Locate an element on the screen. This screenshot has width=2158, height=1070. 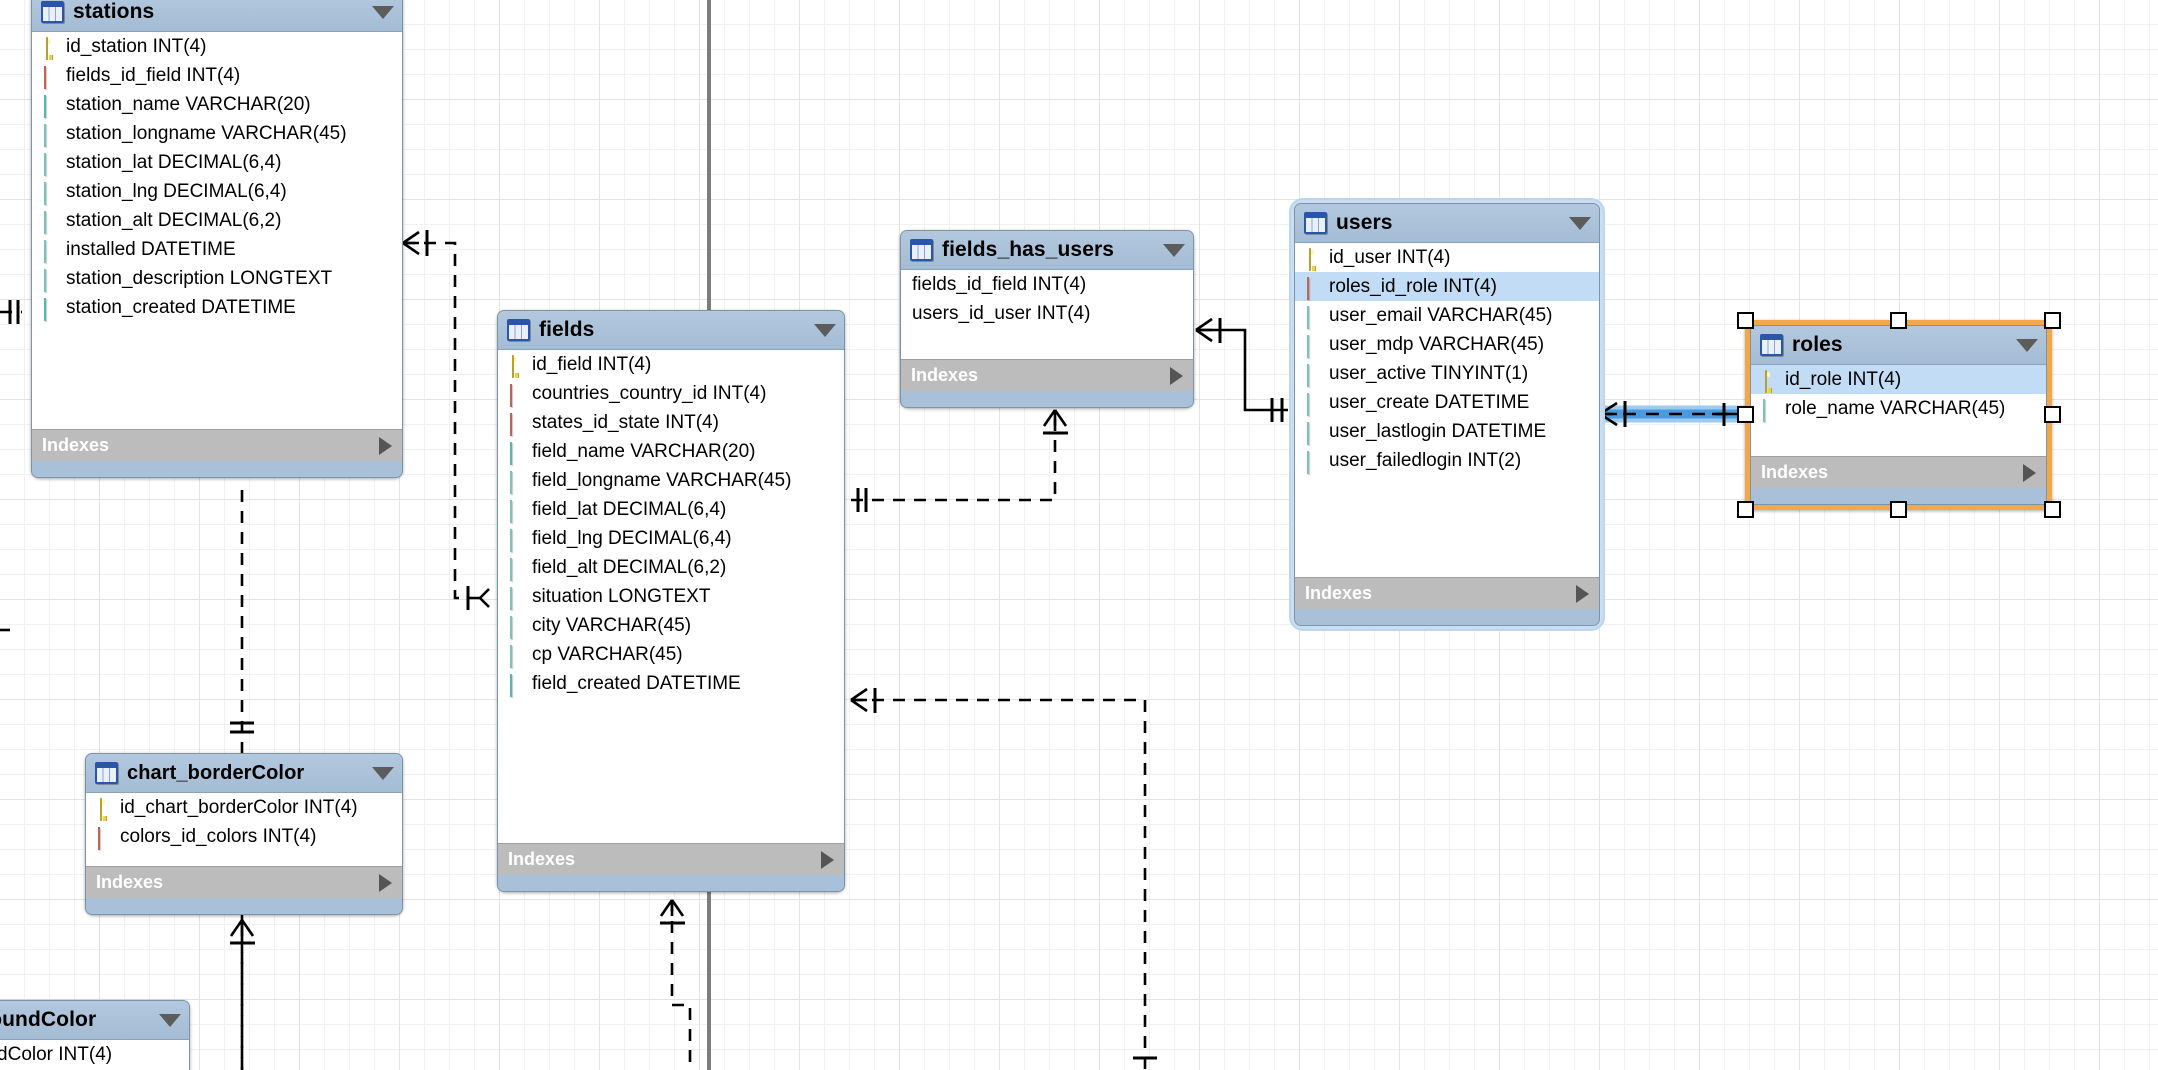
column-row: states_id_state INT(4) is located at coordinates (671, 422).